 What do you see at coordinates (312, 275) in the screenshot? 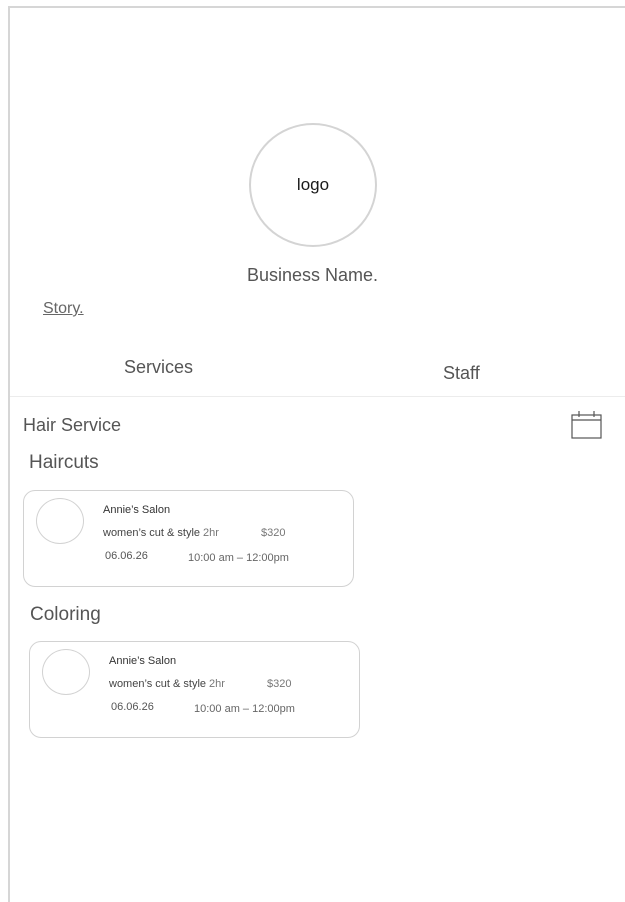
I see `business-name: Business Name.` at bounding box center [312, 275].